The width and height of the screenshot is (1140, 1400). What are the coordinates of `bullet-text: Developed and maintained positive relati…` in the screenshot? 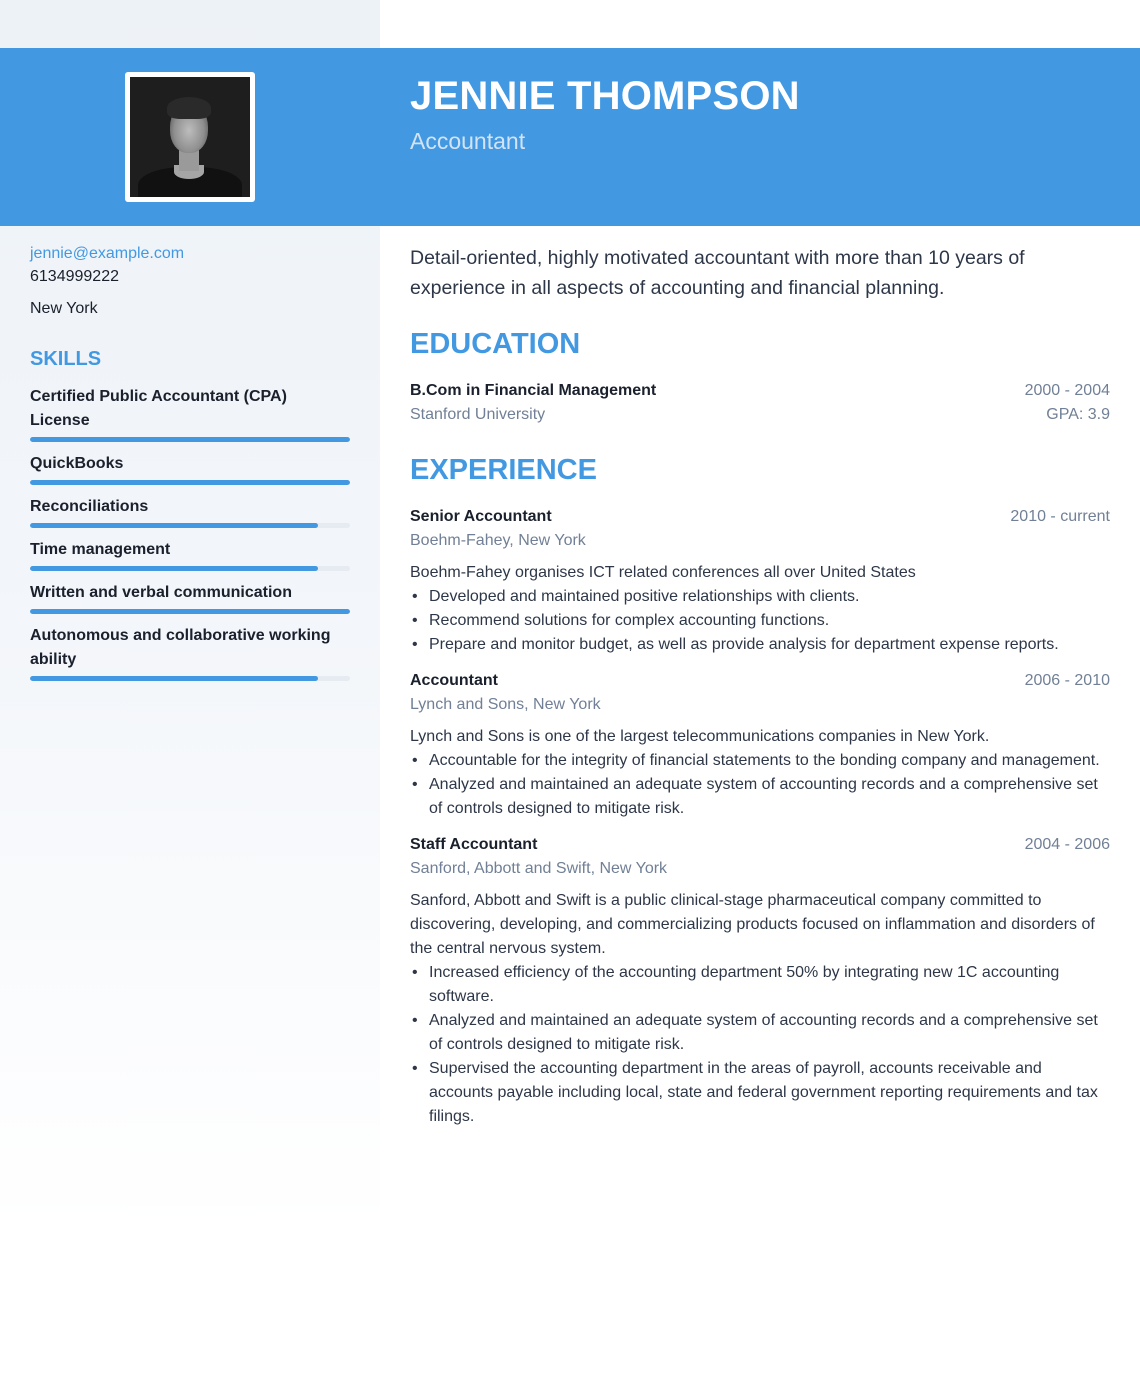 It's located at (644, 596).